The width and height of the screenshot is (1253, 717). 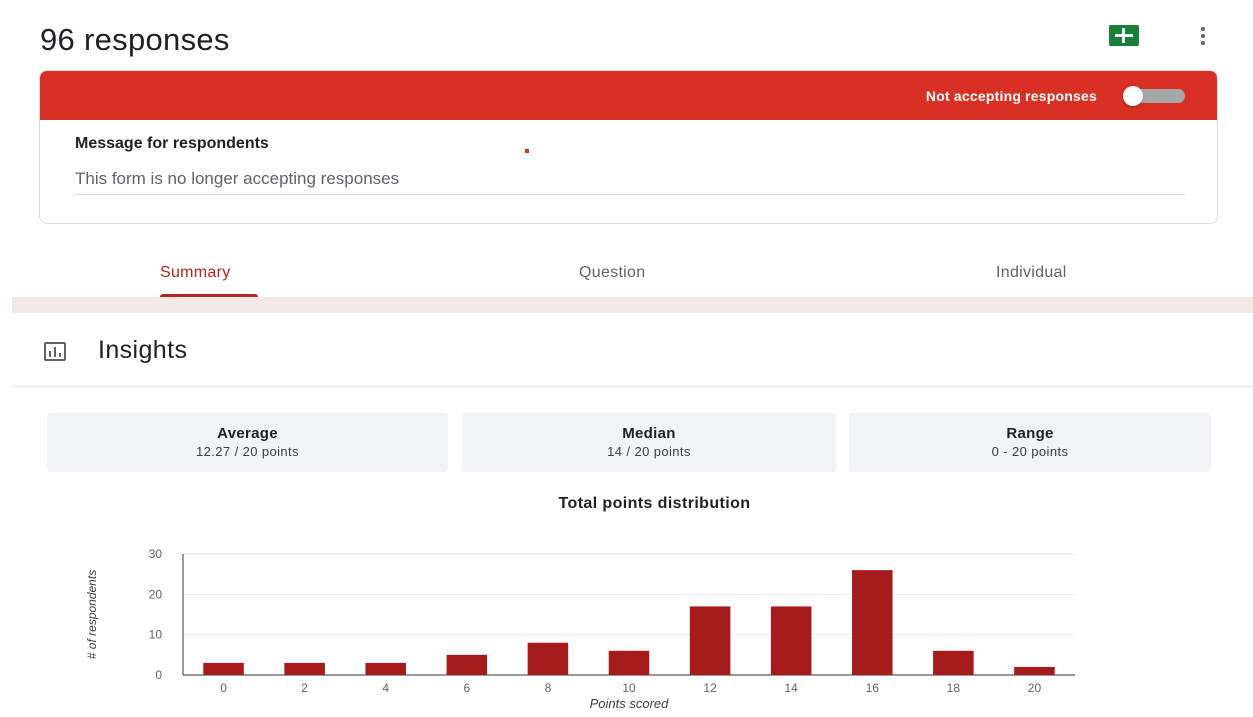 What do you see at coordinates (1030, 433) in the screenshot?
I see `stat-label: Range` at bounding box center [1030, 433].